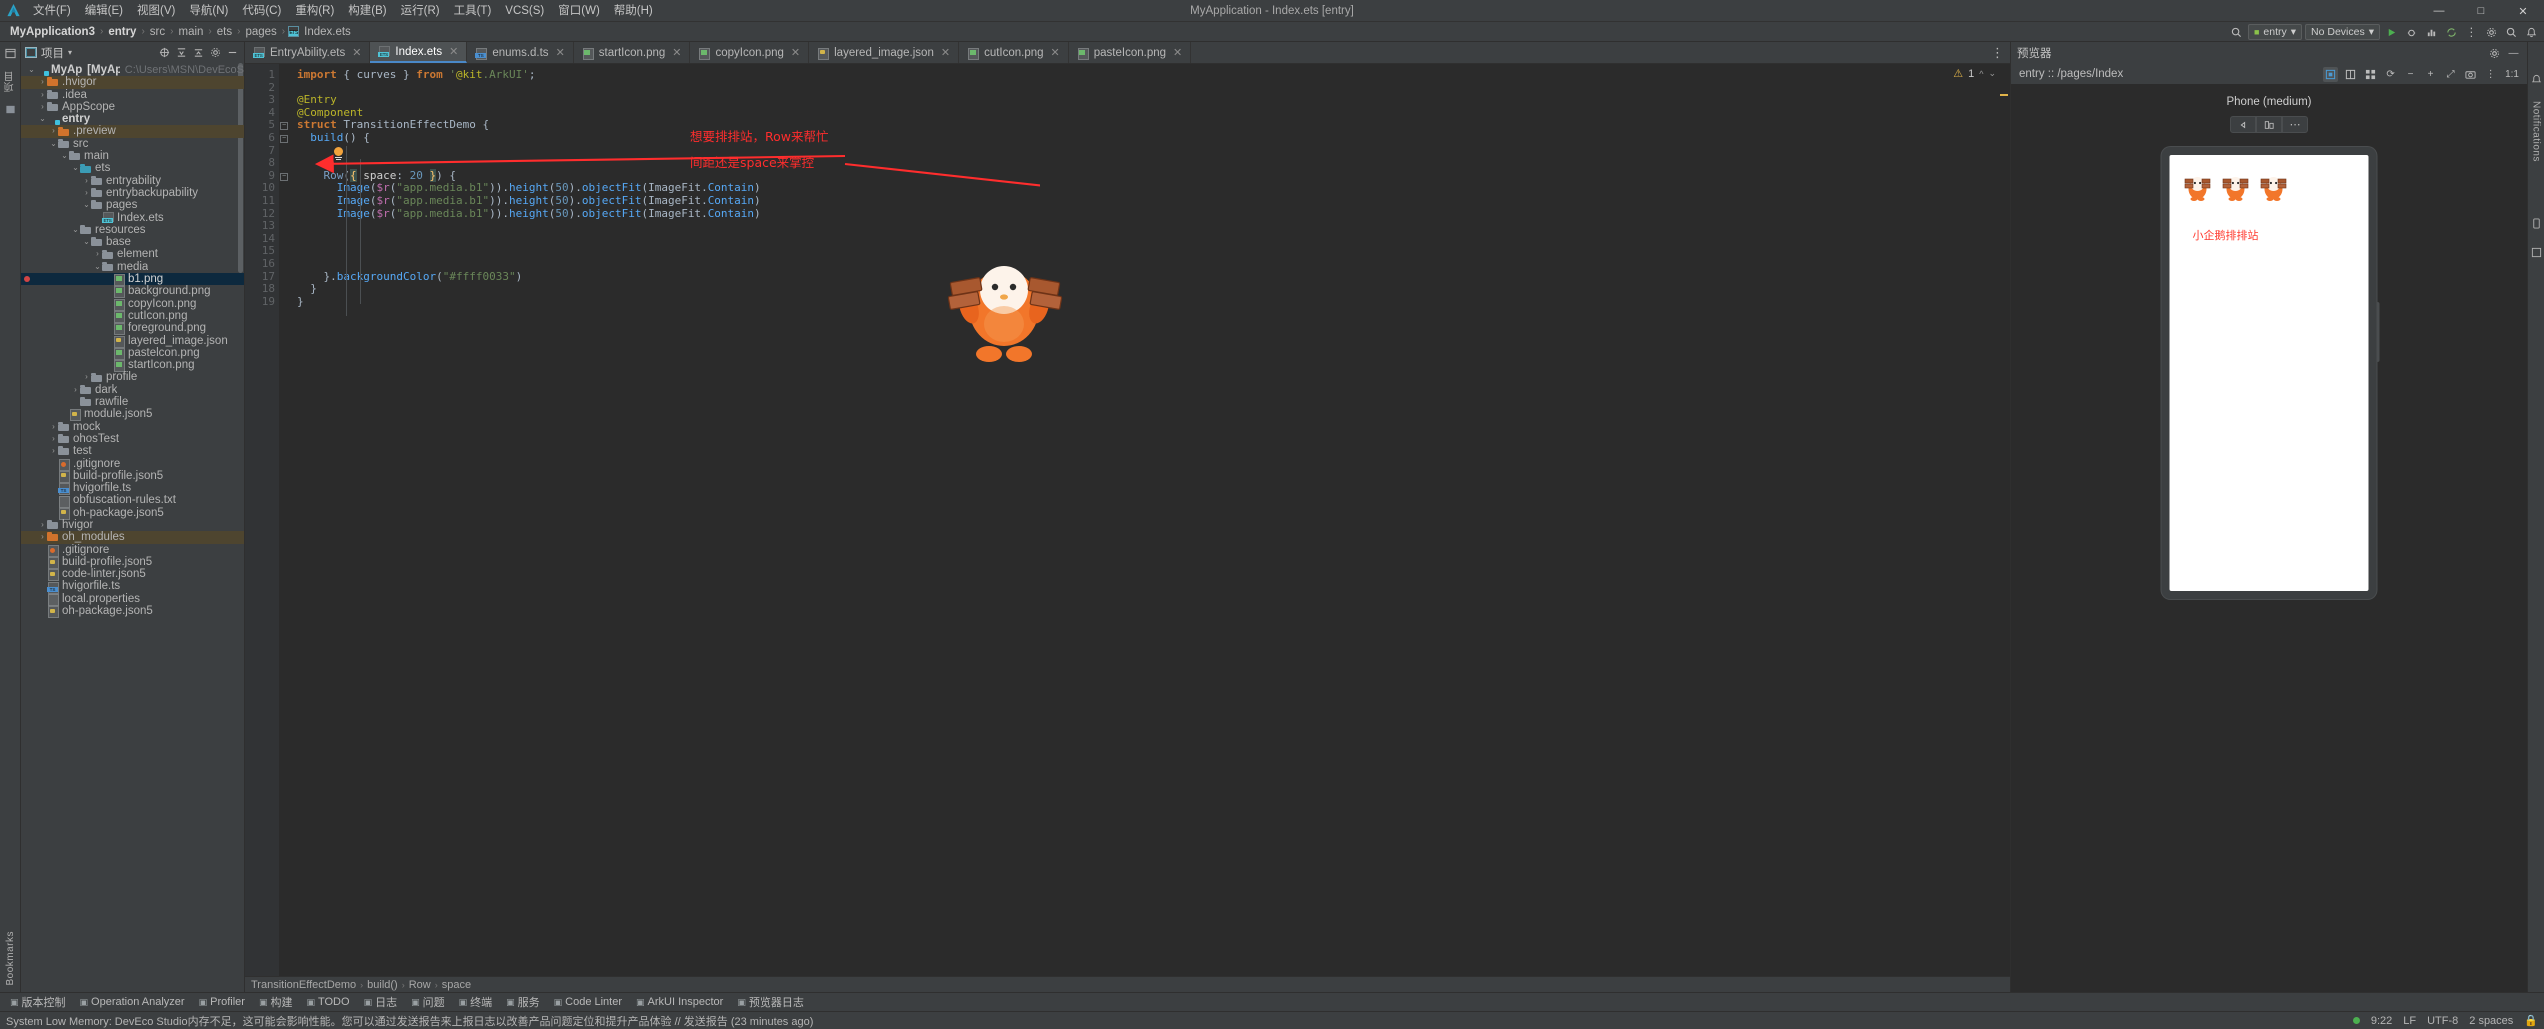 The width and height of the screenshot is (2544, 1029). Describe the element at coordinates (327, 32) in the screenshot. I see `breadcrumb-file: Index.ets` at that location.